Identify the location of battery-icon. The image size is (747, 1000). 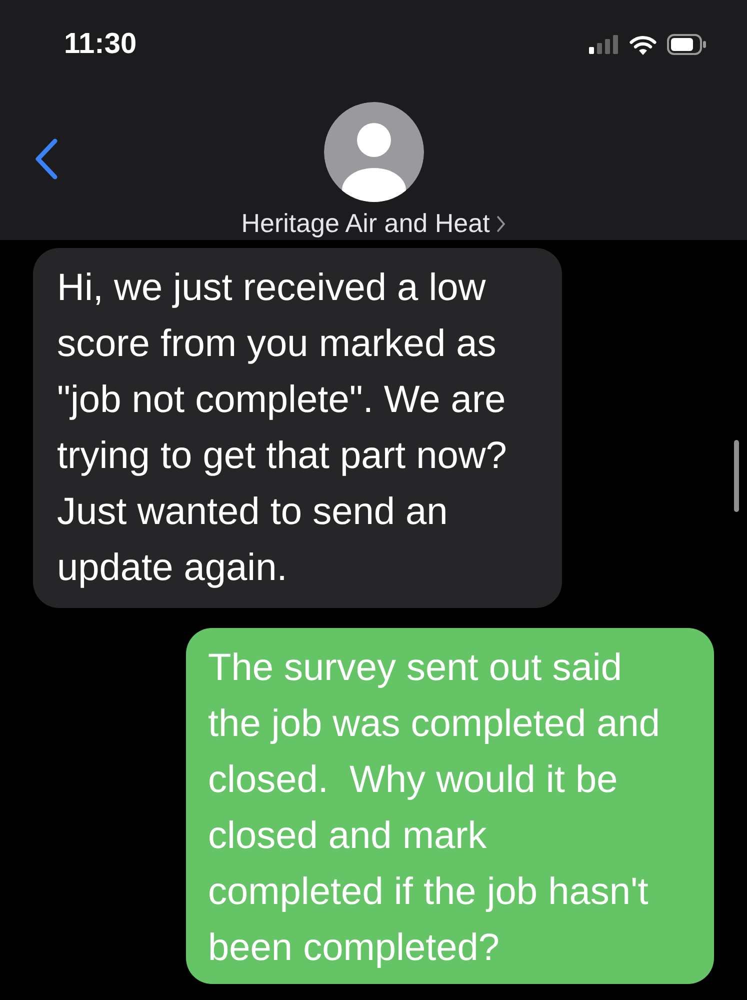
(687, 44).